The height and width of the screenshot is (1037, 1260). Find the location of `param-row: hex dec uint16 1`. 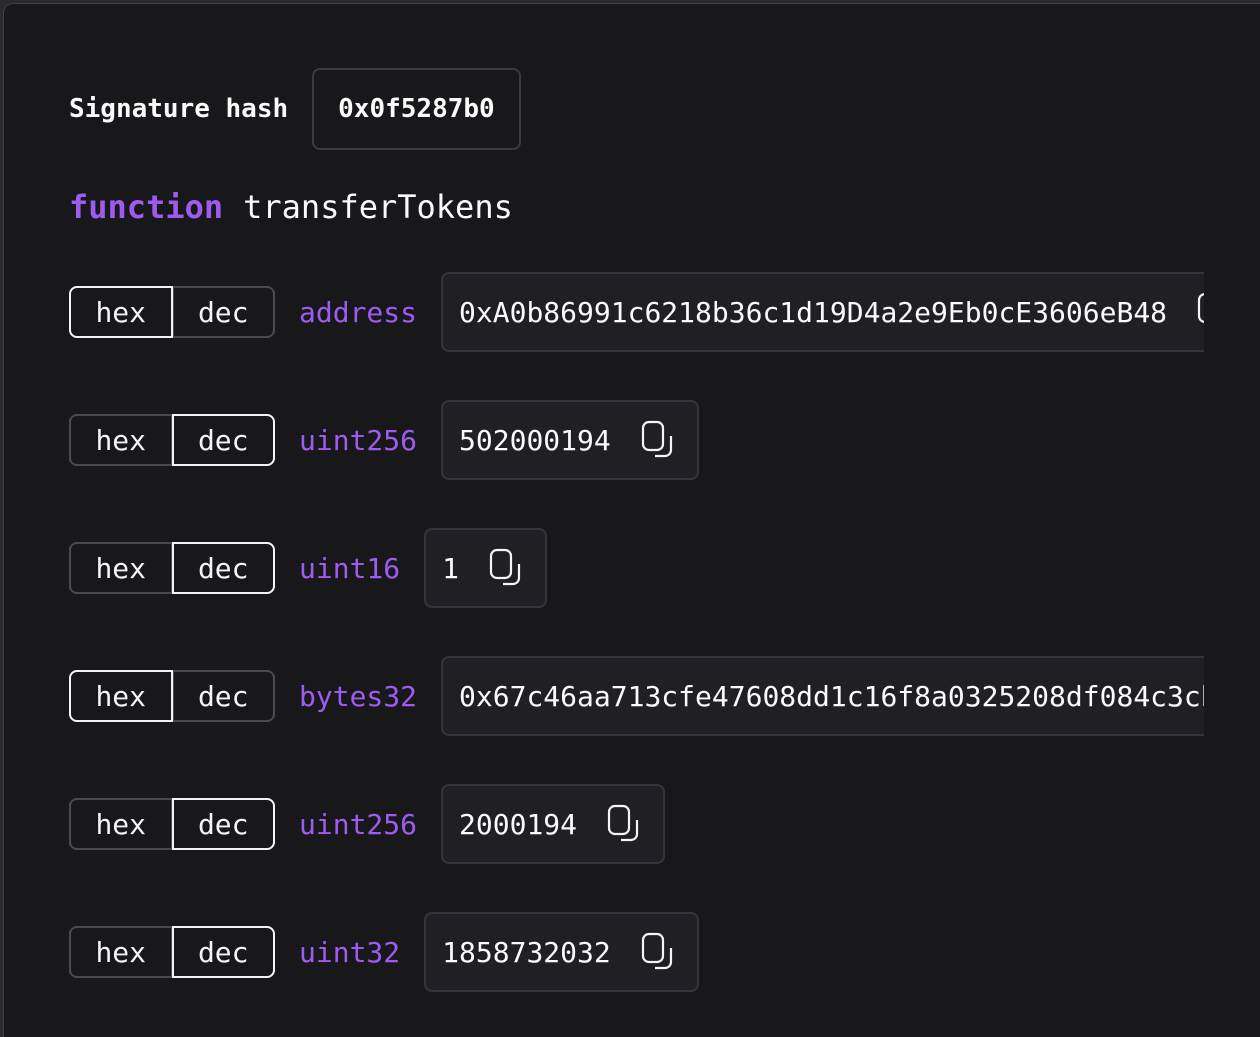

param-row: hex dec uint16 1 is located at coordinates (308, 568).